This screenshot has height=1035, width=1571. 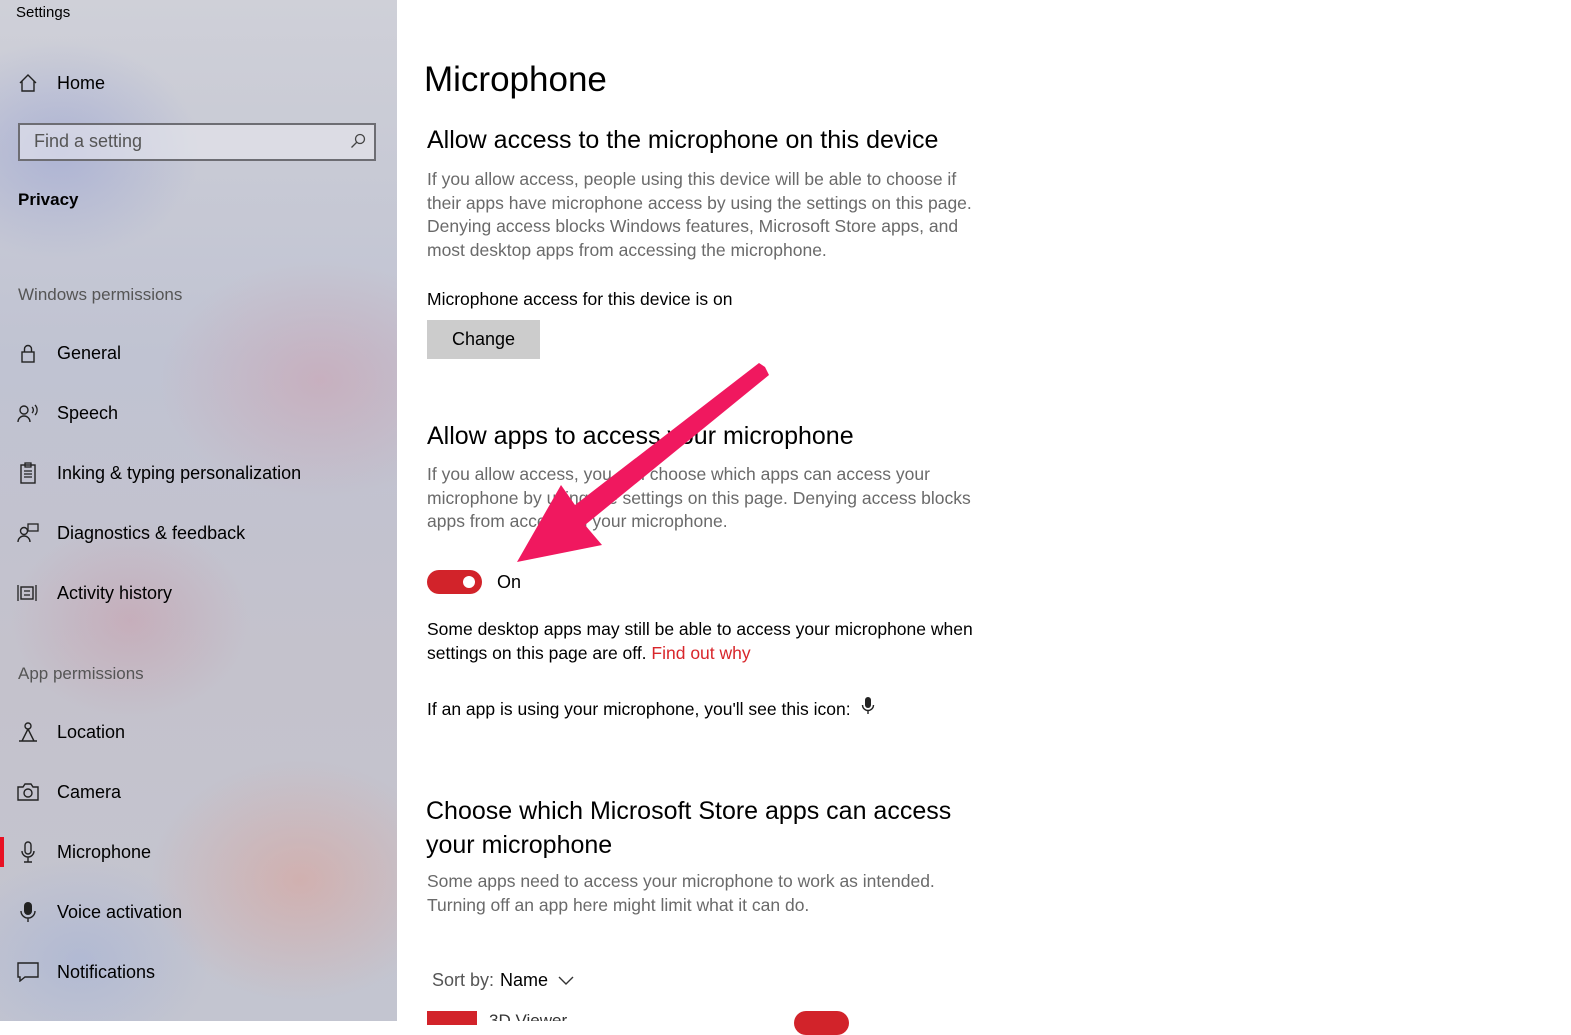 I want to click on window-title: Settings, so click(x=43, y=12).